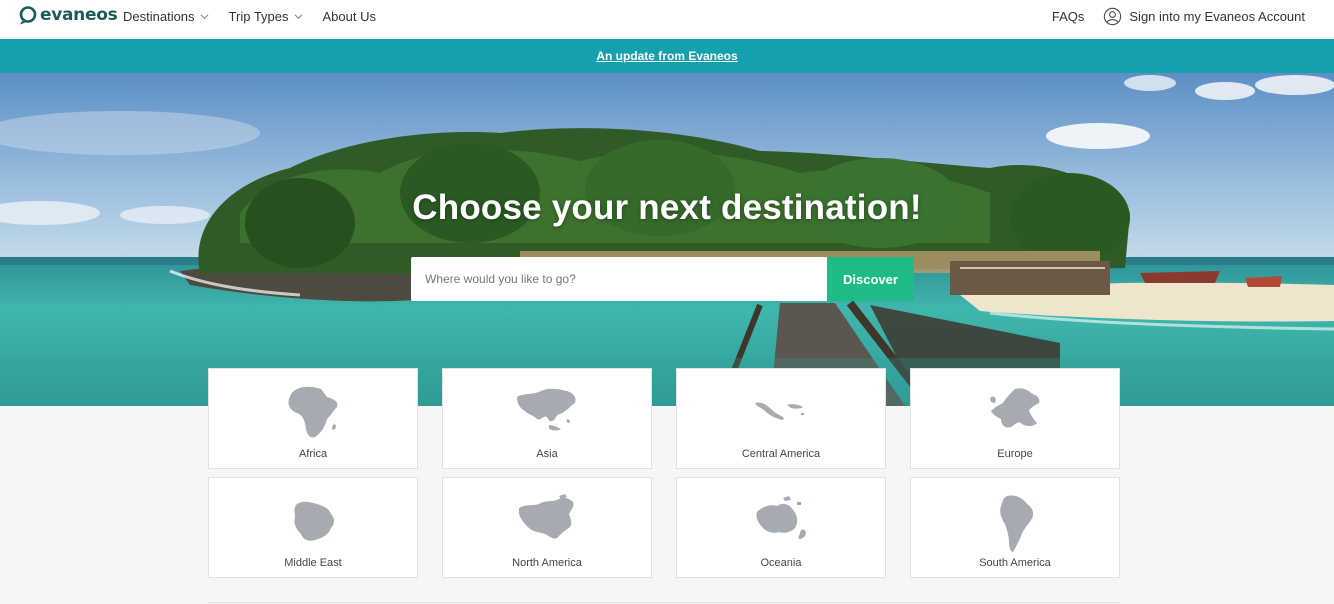 This screenshot has height=604, width=1334. I want to click on region-card-middle-east: Middle East, so click(313, 527).